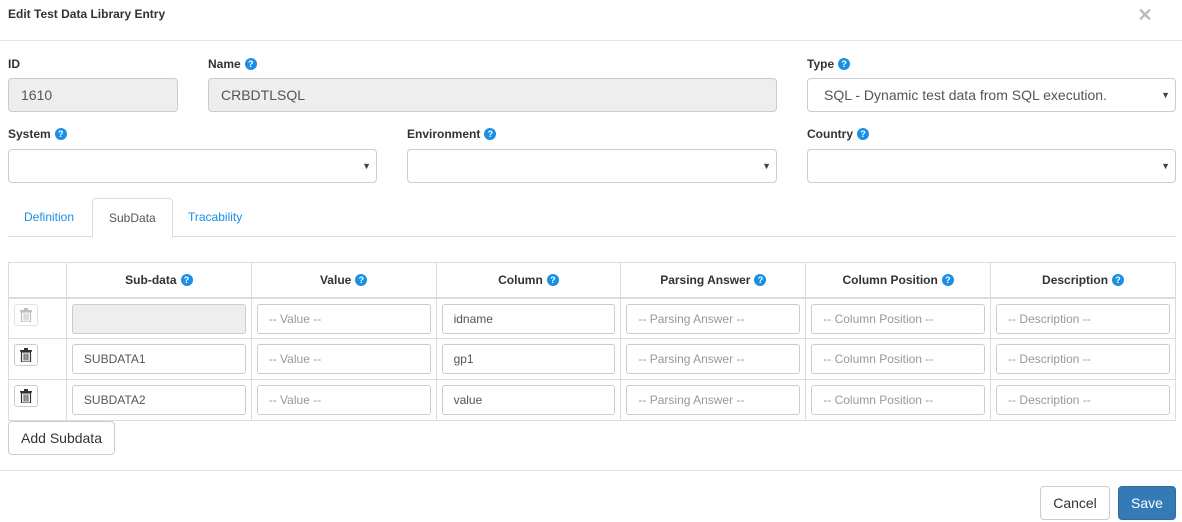 The image size is (1182, 522). I want to click on add-subdata-button: Add Subdata, so click(61, 438).